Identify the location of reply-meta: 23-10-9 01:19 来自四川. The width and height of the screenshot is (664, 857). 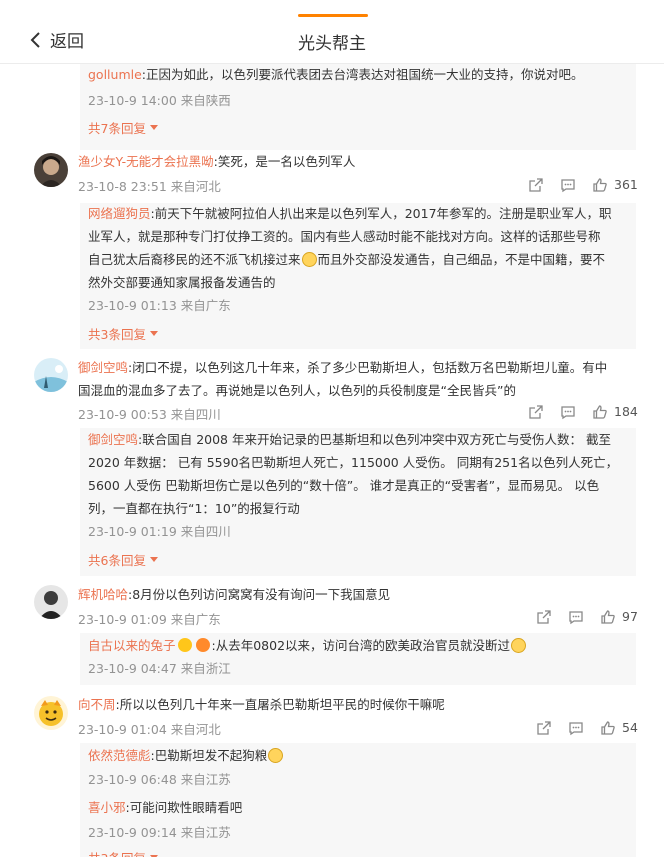
(159, 531).